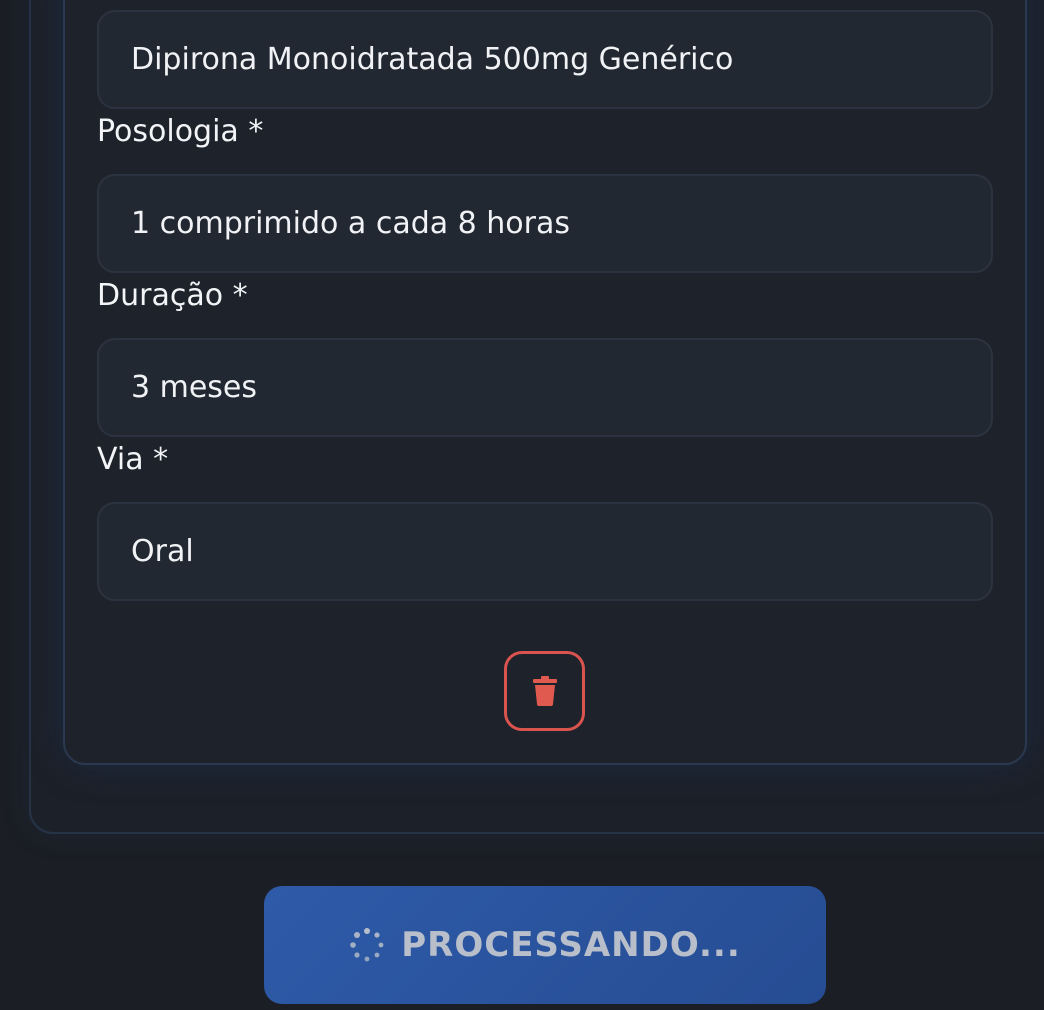  What do you see at coordinates (545, 59) in the screenshot?
I see `medication-name-input` at bounding box center [545, 59].